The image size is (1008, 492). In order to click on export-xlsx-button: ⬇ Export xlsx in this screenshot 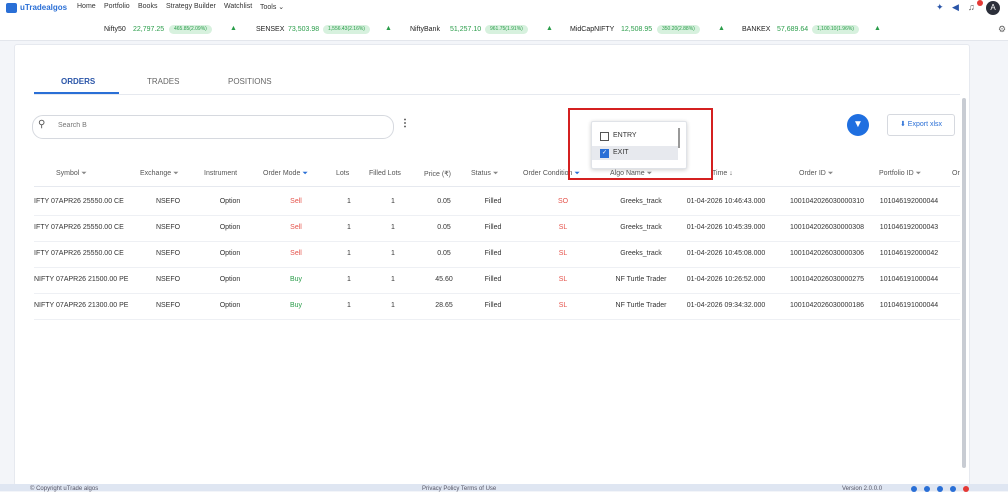, I will do `click(921, 125)`.